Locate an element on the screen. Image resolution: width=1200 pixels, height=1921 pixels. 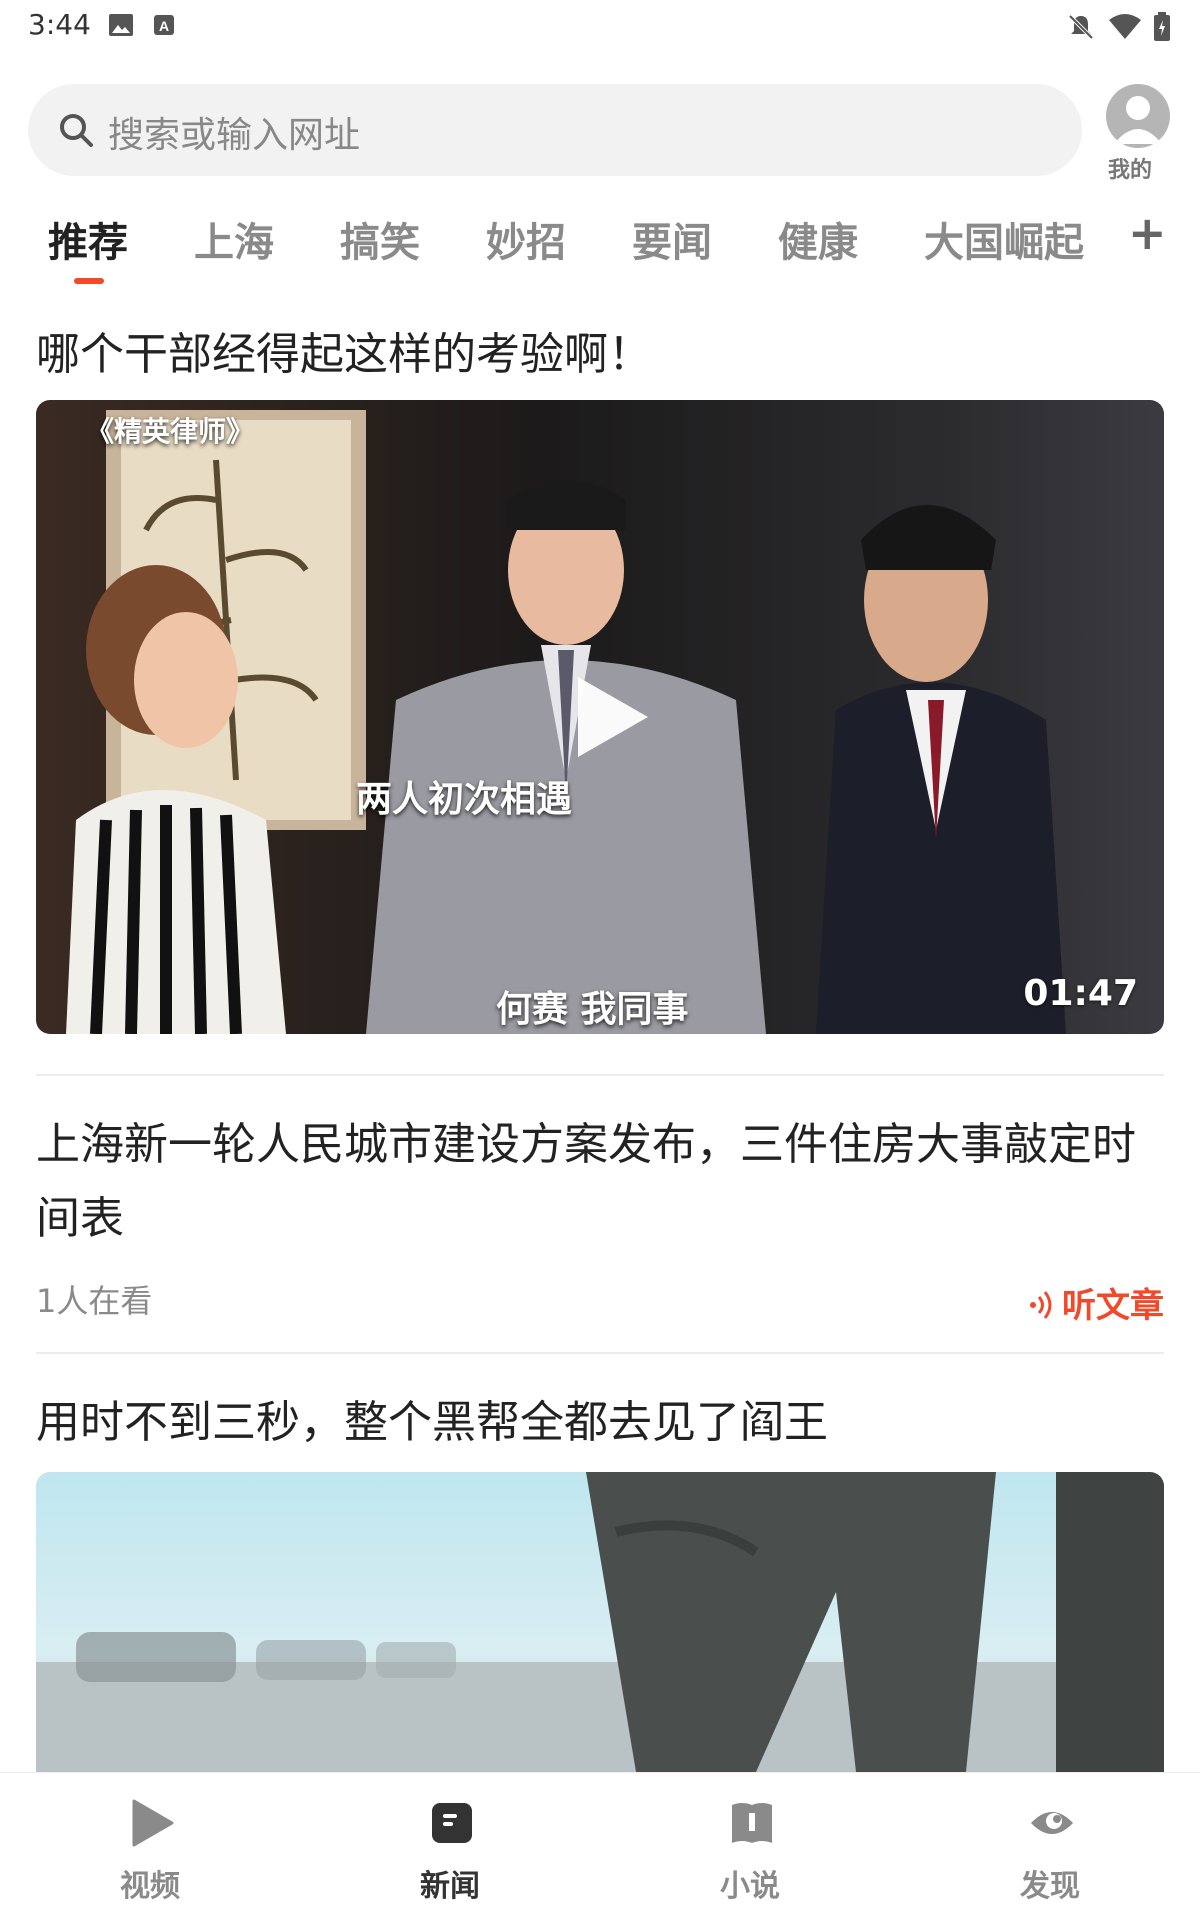
nav-video-label: 视频 is located at coordinates (150, 1886).